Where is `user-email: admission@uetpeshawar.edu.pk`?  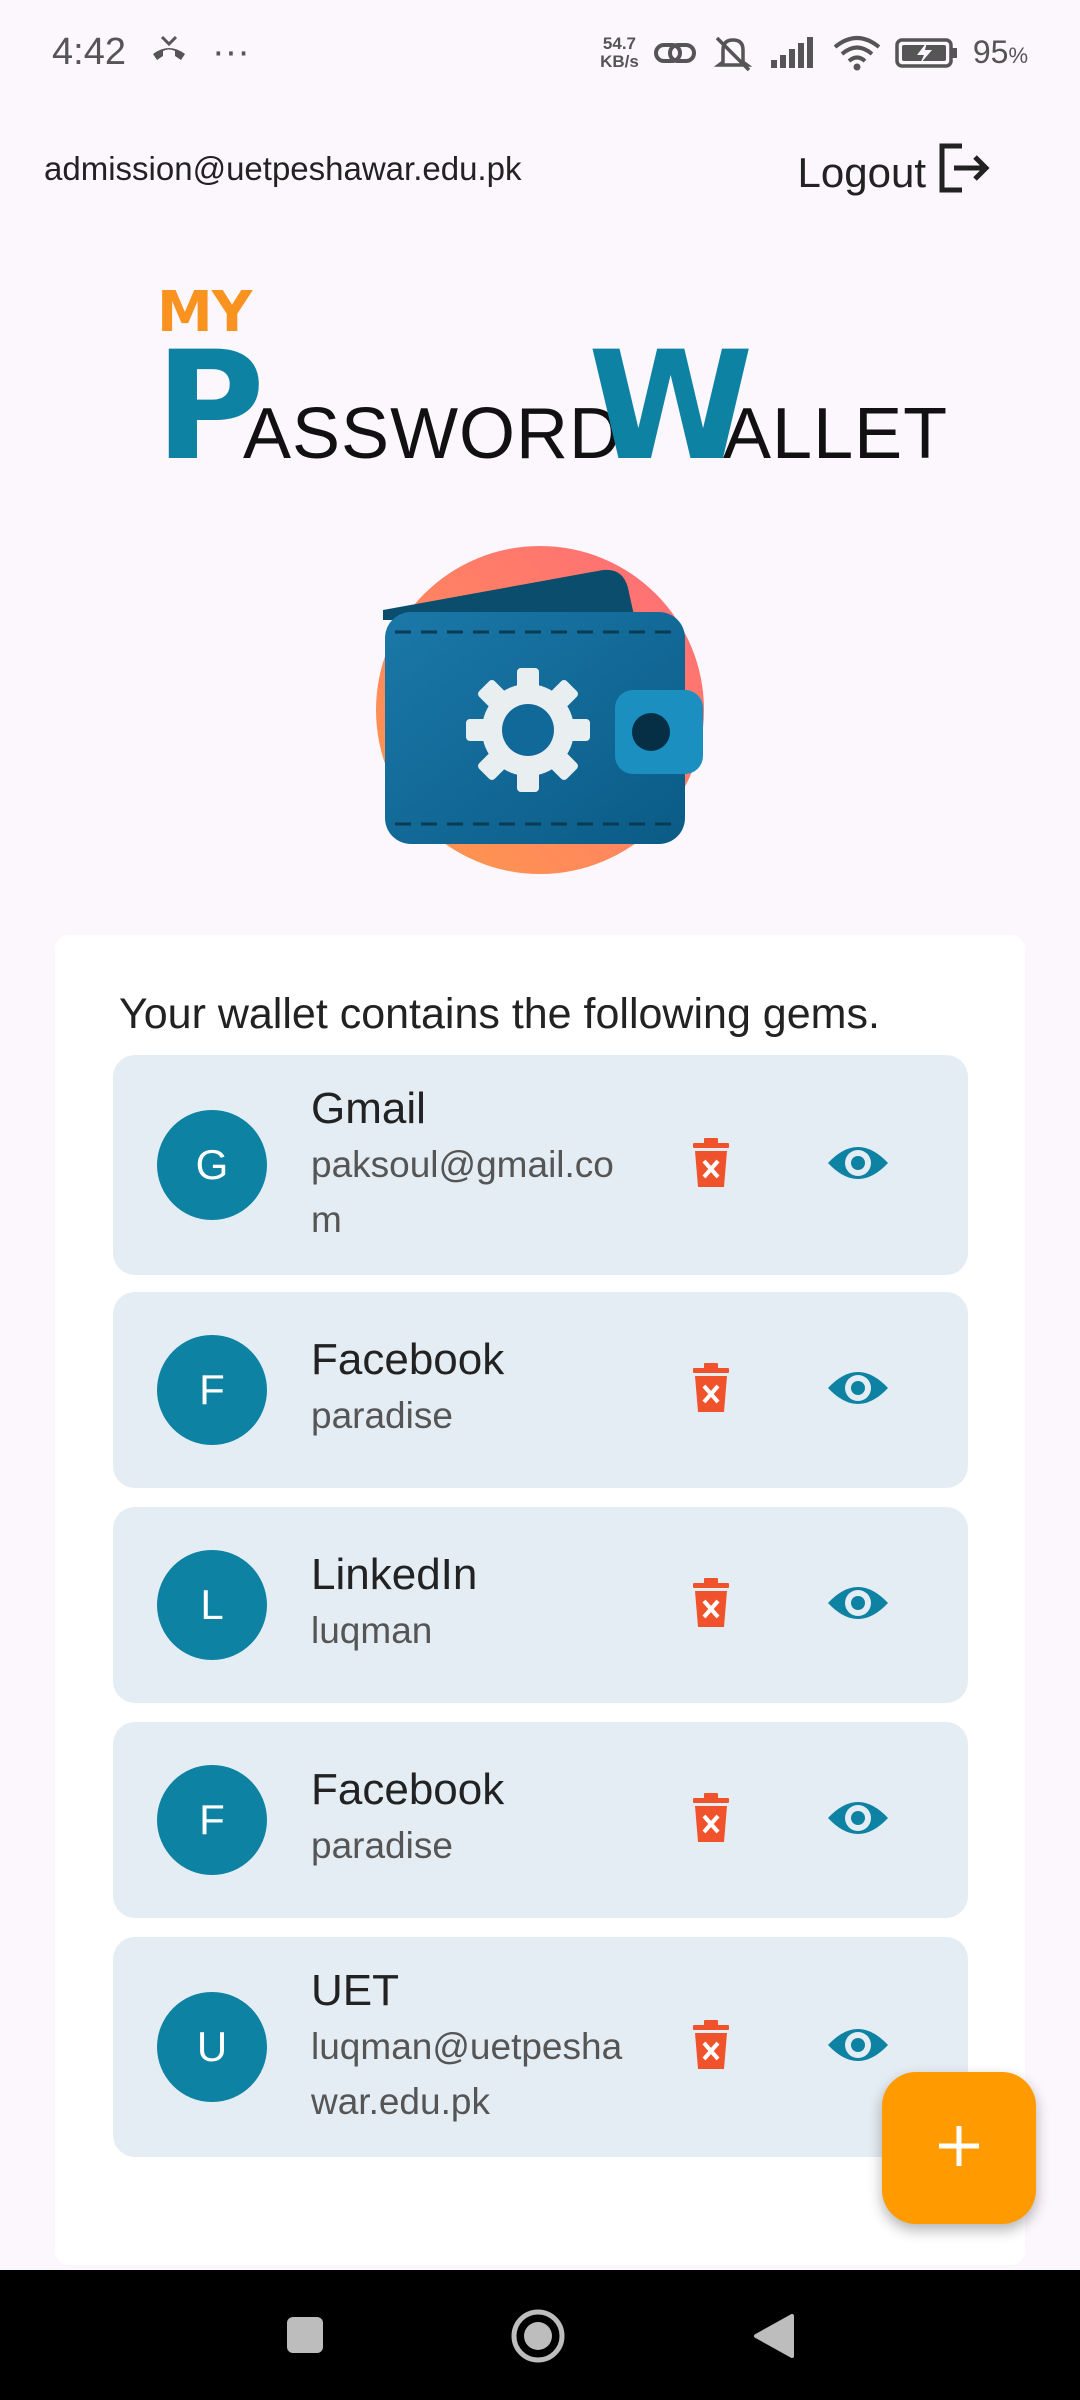
user-email: admission@uetpeshawar.edu.pk is located at coordinates (283, 168).